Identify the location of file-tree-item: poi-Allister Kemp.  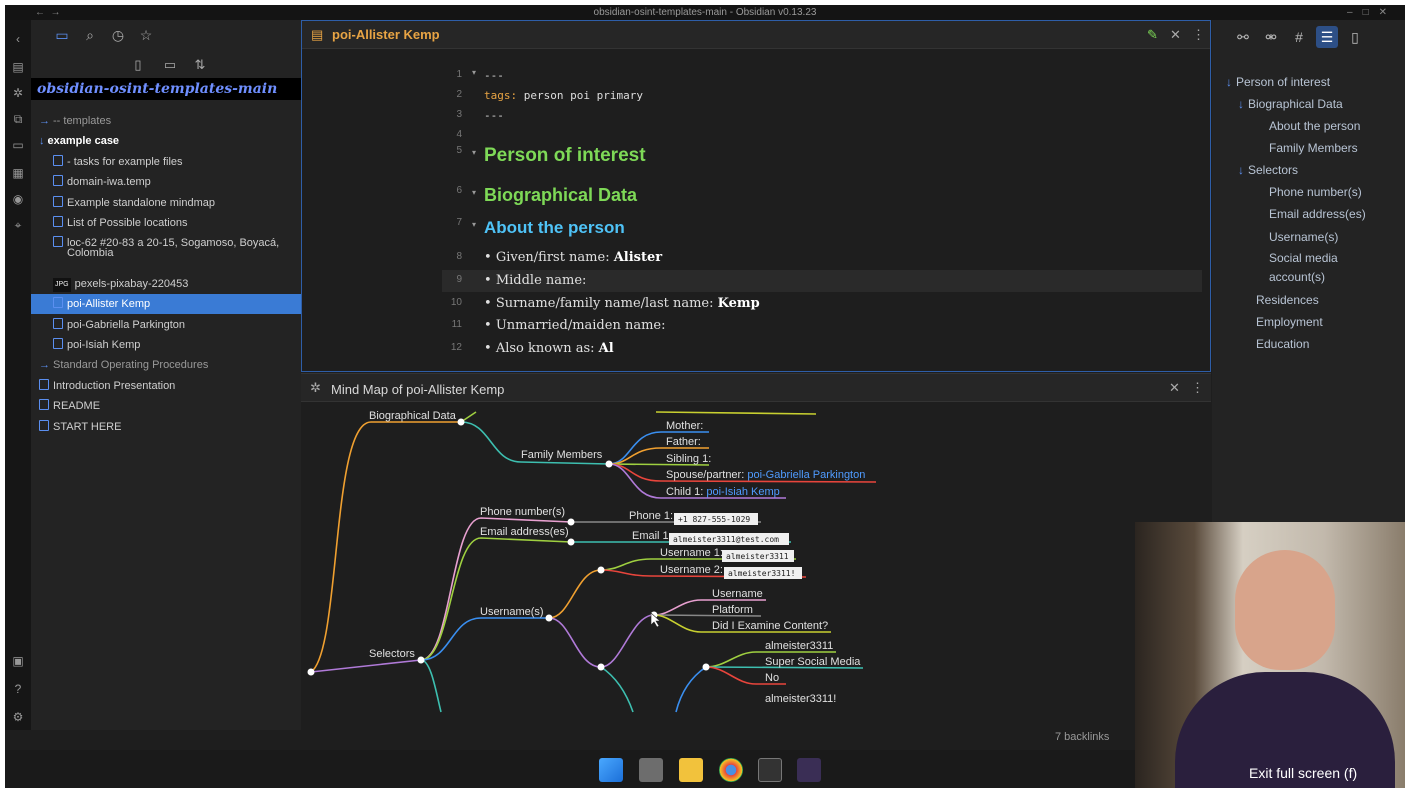
(166, 304).